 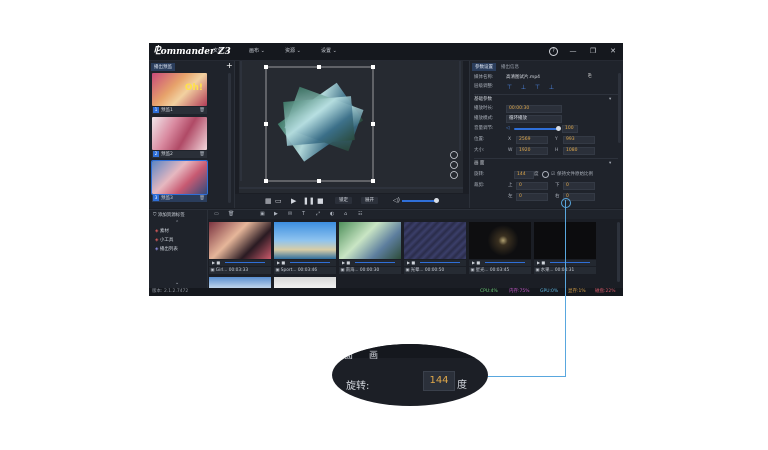 I want to click on volume-knob, so click(x=436, y=200).